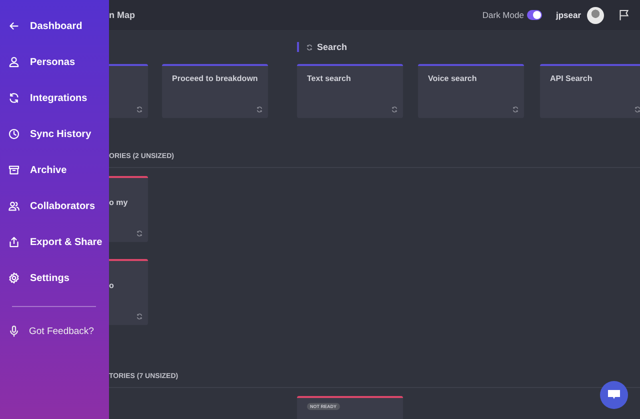  What do you see at coordinates (590, 91) in the screenshot?
I see `feature-card: API Search` at bounding box center [590, 91].